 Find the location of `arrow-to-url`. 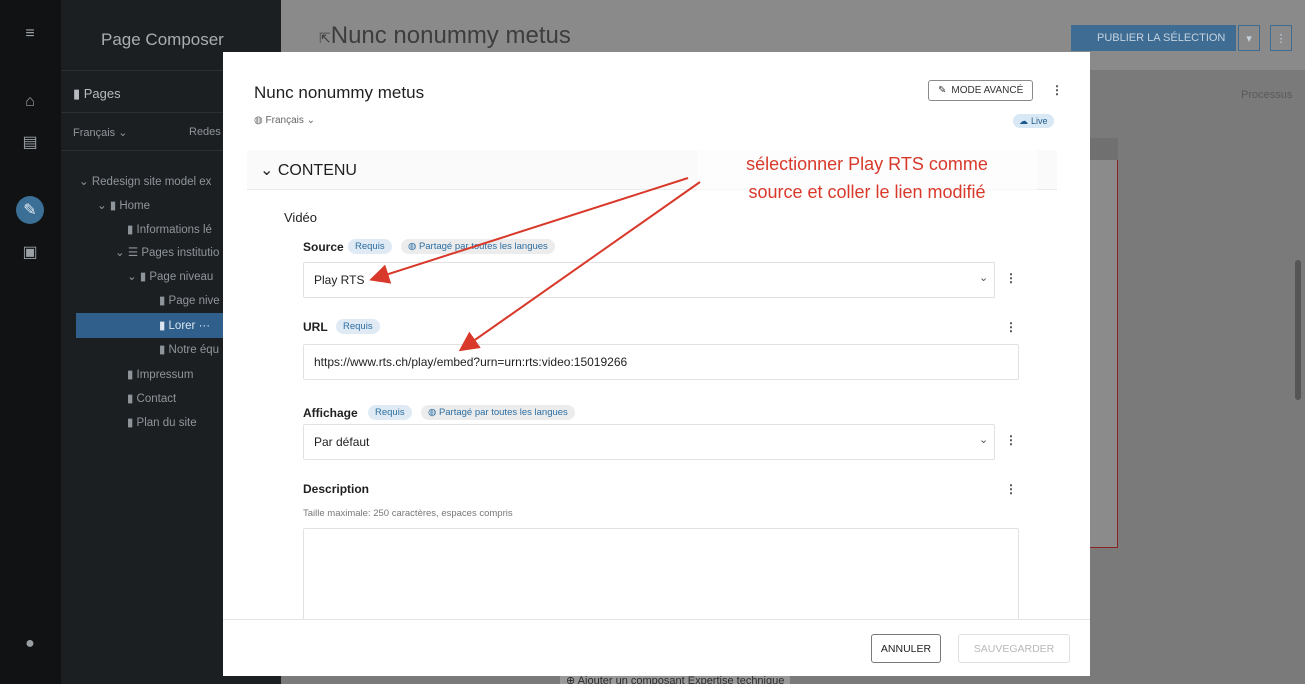

arrow-to-url is located at coordinates (579, 266).